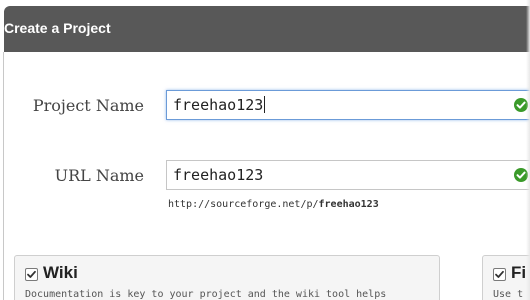 The image size is (530, 300). What do you see at coordinates (57, 28) in the screenshot?
I see `dialog-title: Create a Project` at bounding box center [57, 28].